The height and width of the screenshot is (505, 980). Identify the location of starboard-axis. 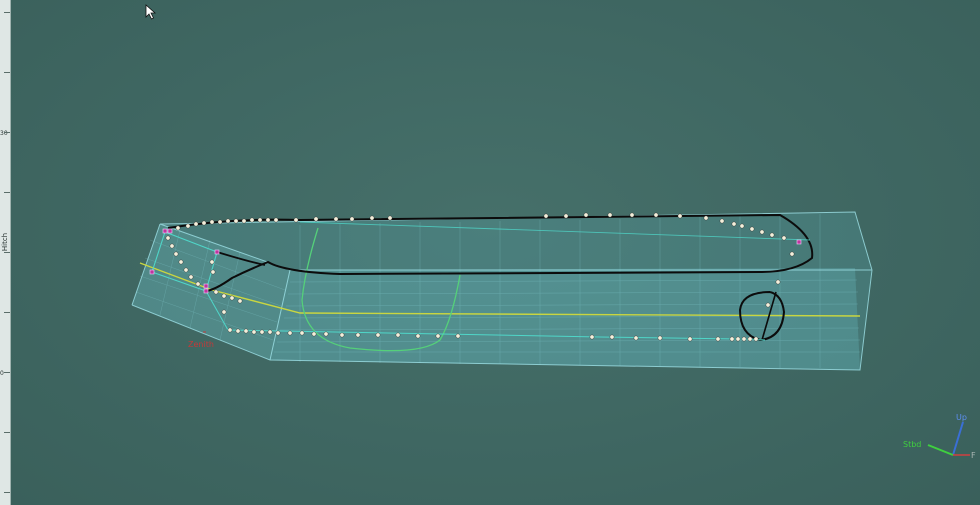
(940, 450).